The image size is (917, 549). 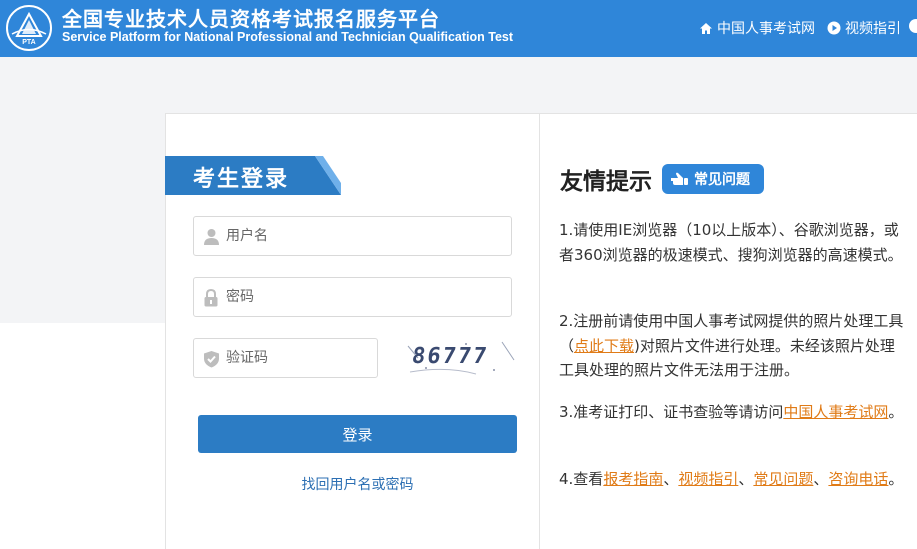 I want to click on nav-video-label: 视频指引, so click(x=873, y=29).